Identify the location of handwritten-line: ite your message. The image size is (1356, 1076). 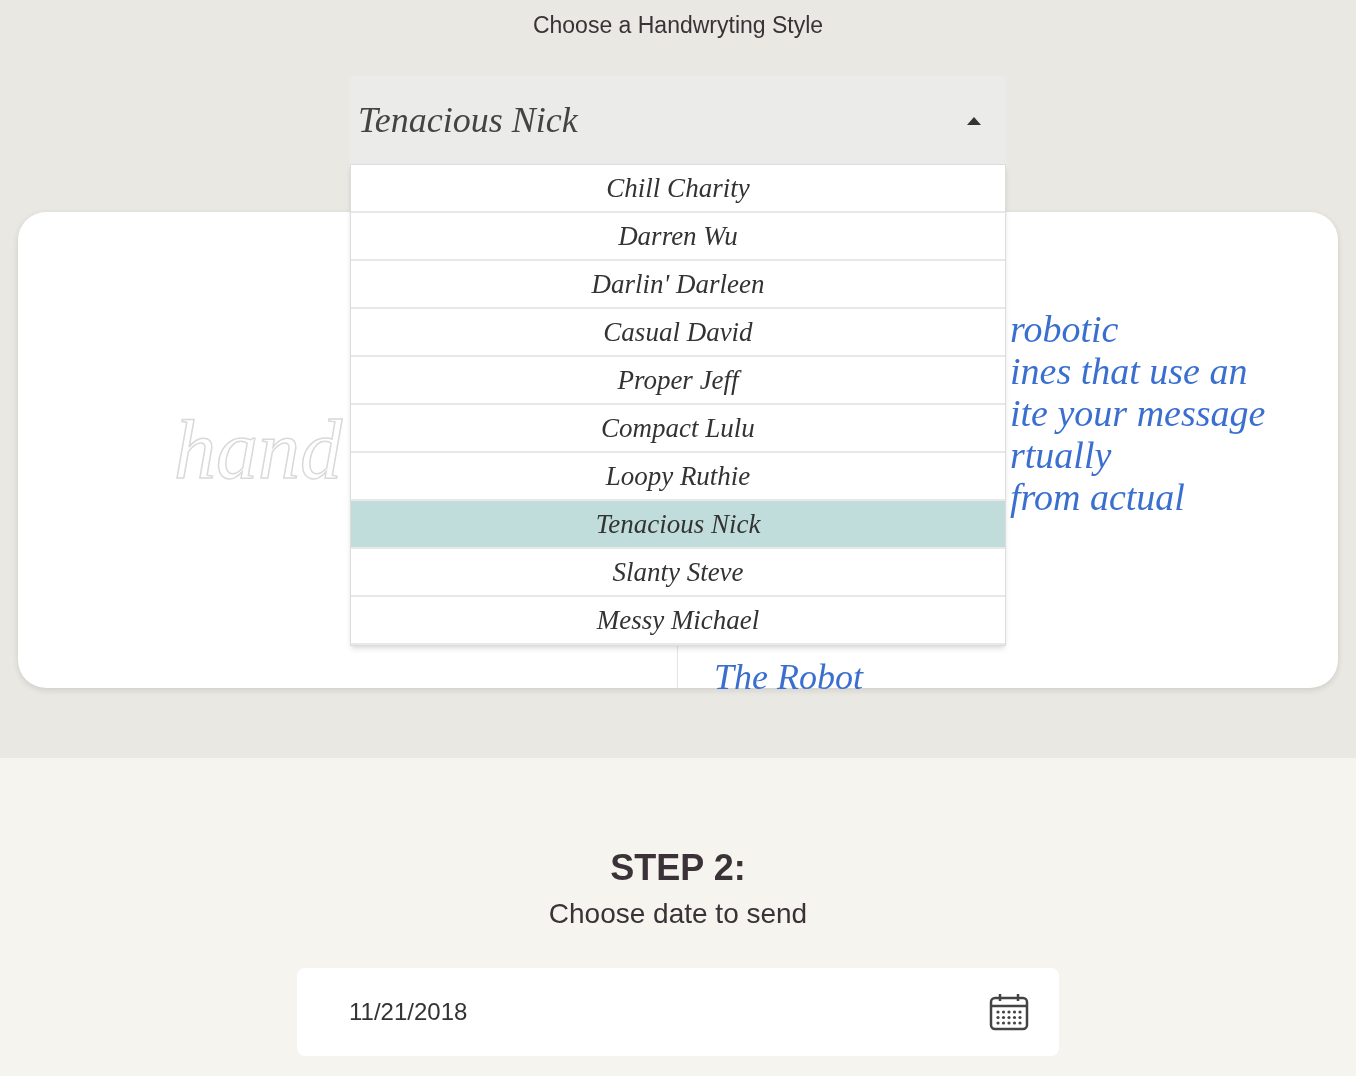
(1138, 413).